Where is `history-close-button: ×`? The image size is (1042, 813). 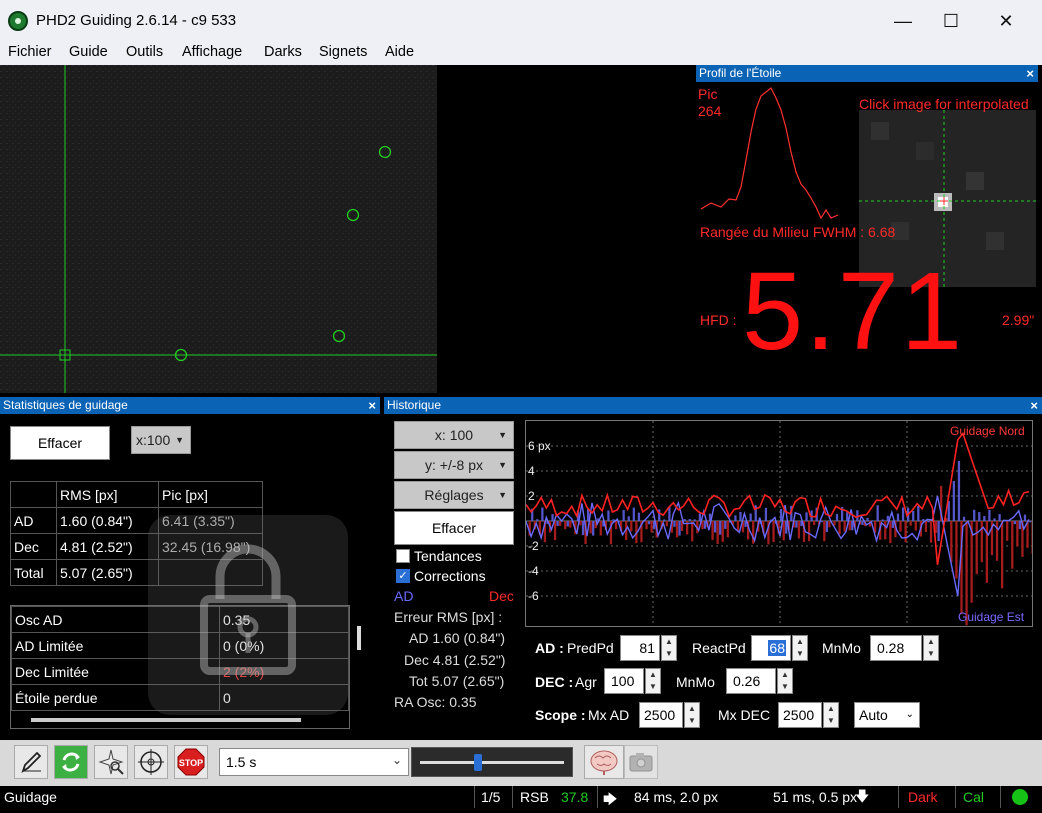 history-close-button: × is located at coordinates (1034, 405).